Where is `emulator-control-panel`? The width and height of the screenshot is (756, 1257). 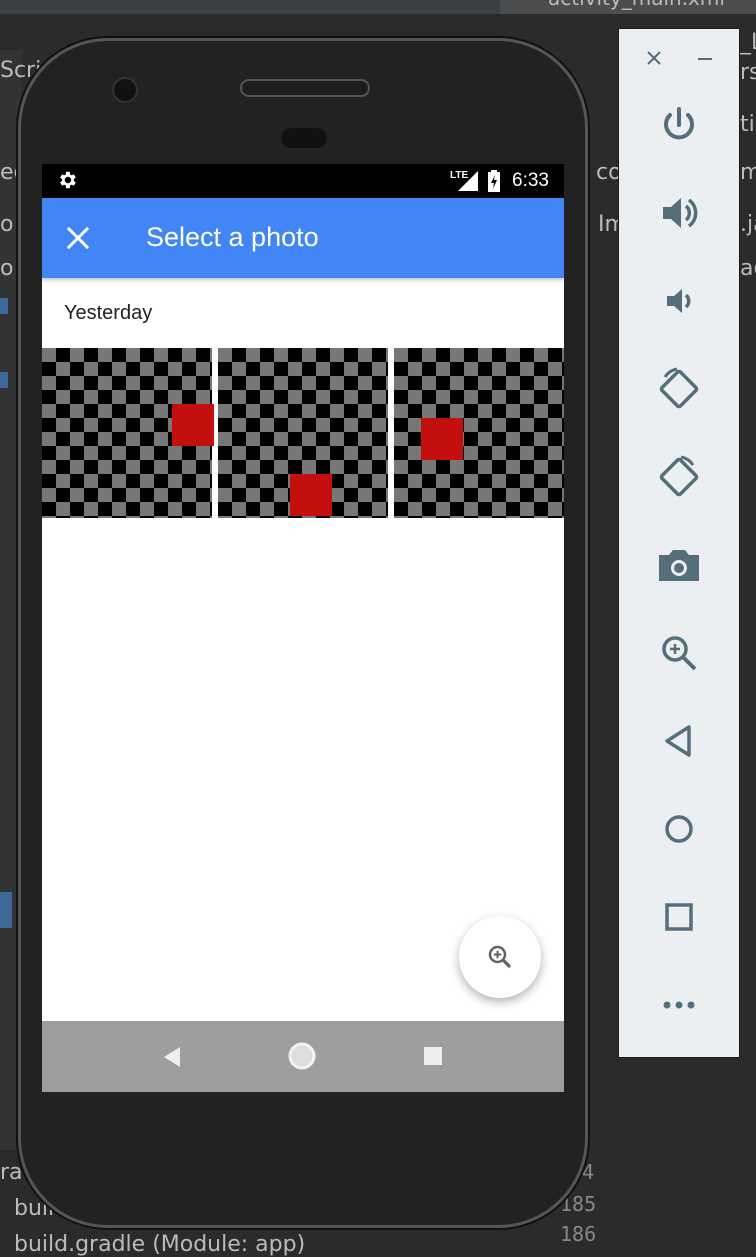
emulator-control-panel is located at coordinates (679, 543).